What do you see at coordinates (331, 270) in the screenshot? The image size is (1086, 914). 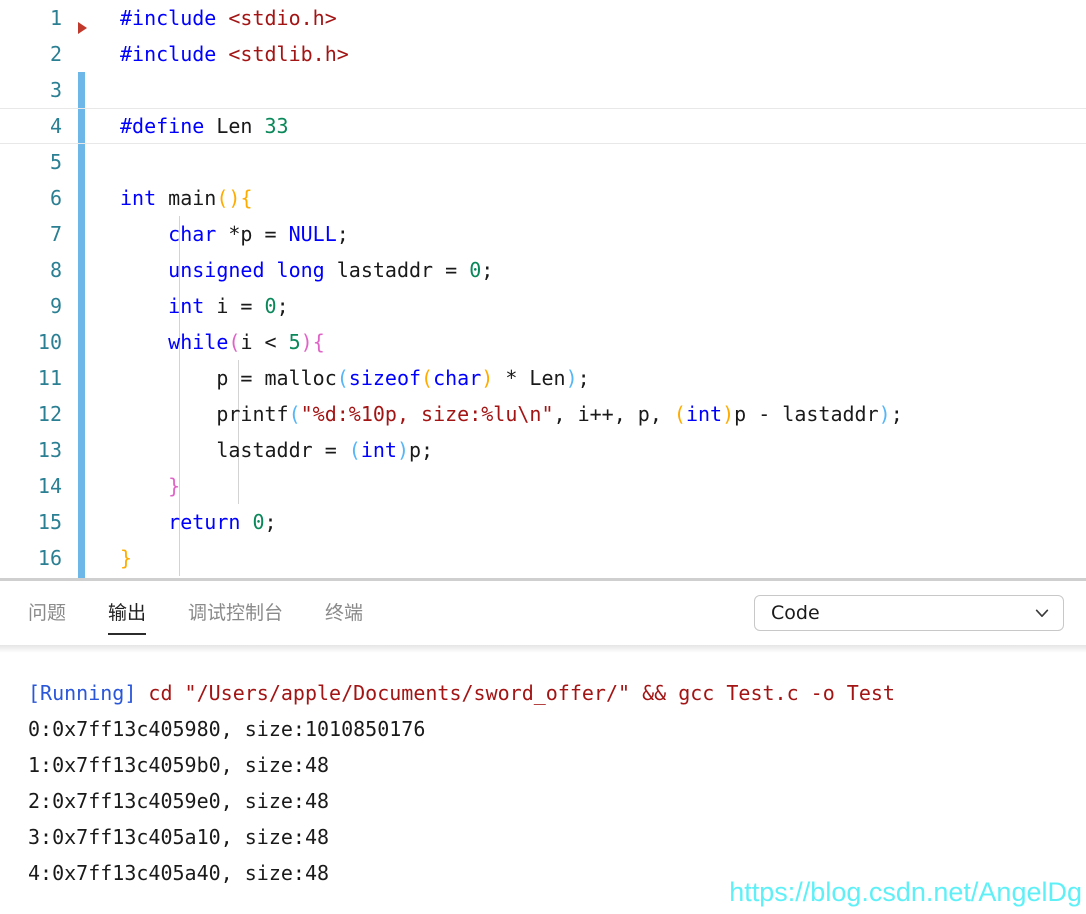 I see `code-text: unsigned long lastaddr = 0;` at bounding box center [331, 270].